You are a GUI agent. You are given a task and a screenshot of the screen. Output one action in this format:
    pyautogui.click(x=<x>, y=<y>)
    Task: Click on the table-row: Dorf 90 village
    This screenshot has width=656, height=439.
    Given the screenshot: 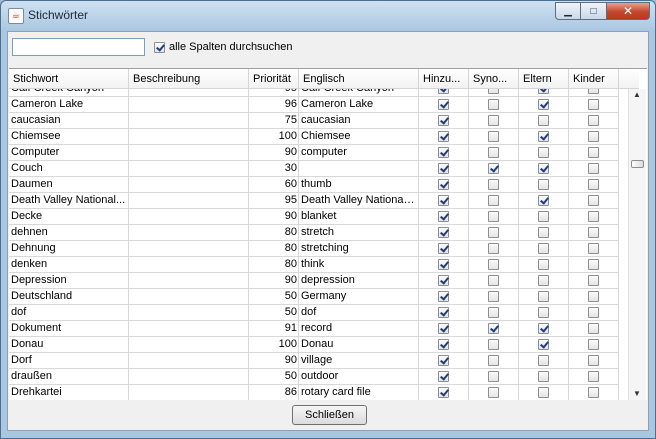 What is the action you would take?
    pyautogui.click(x=314, y=361)
    